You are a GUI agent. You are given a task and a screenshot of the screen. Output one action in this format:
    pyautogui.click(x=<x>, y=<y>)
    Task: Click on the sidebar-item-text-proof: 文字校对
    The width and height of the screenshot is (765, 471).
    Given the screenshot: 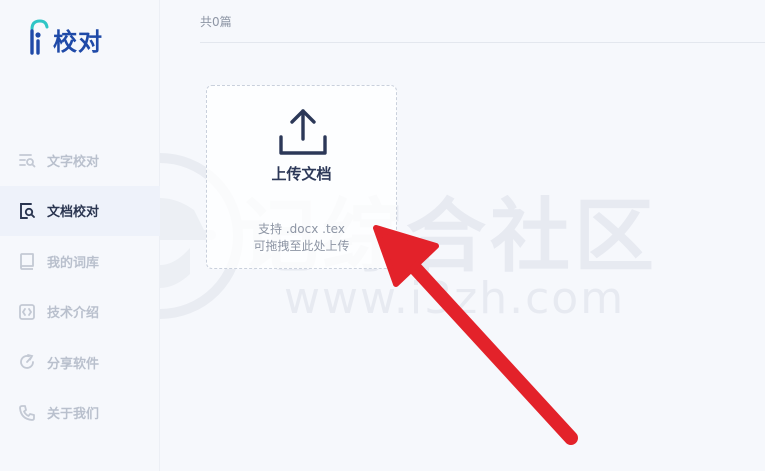 What is the action you would take?
    pyautogui.click(x=80, y=160)
    